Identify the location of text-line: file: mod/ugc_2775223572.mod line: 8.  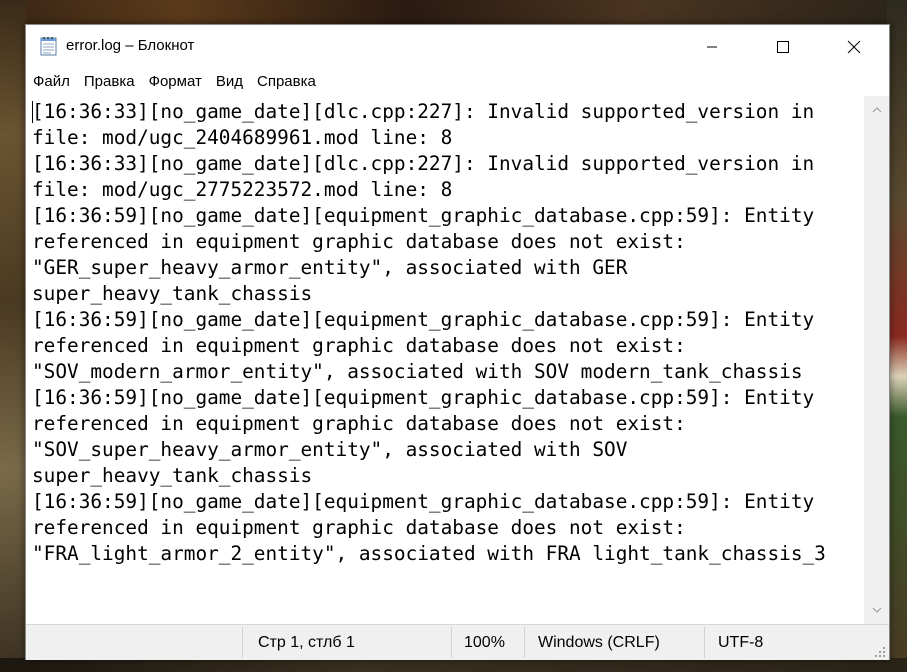
(242, 189).